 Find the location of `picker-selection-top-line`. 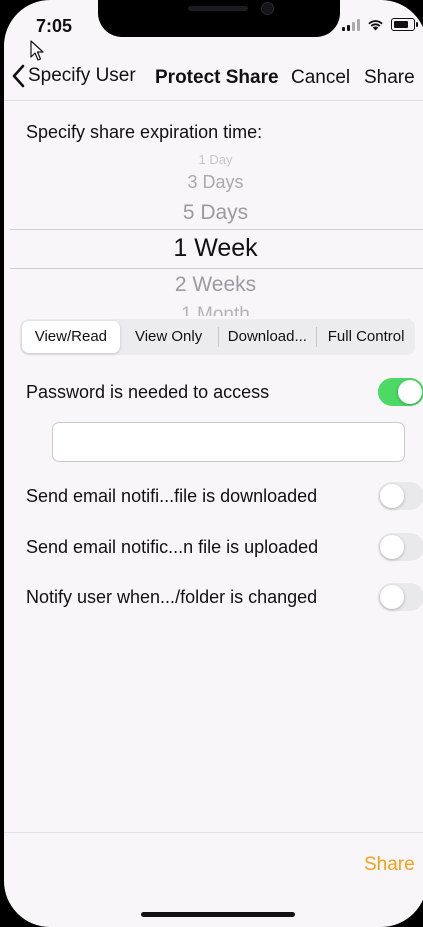

picker-selection-top-line is located at coordinates (216, 229).